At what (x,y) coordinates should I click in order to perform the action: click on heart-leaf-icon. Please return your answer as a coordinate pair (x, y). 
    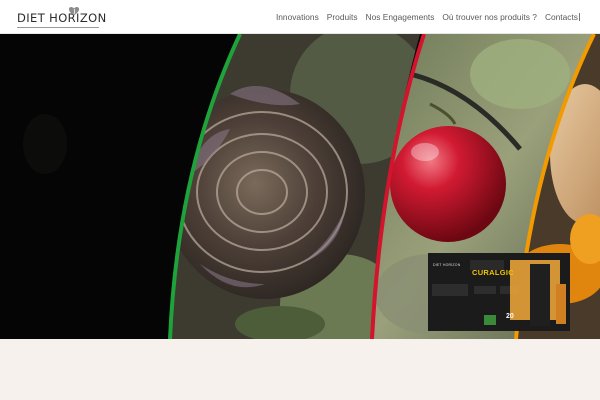
    Looking at the image, I should click on (74, 11).